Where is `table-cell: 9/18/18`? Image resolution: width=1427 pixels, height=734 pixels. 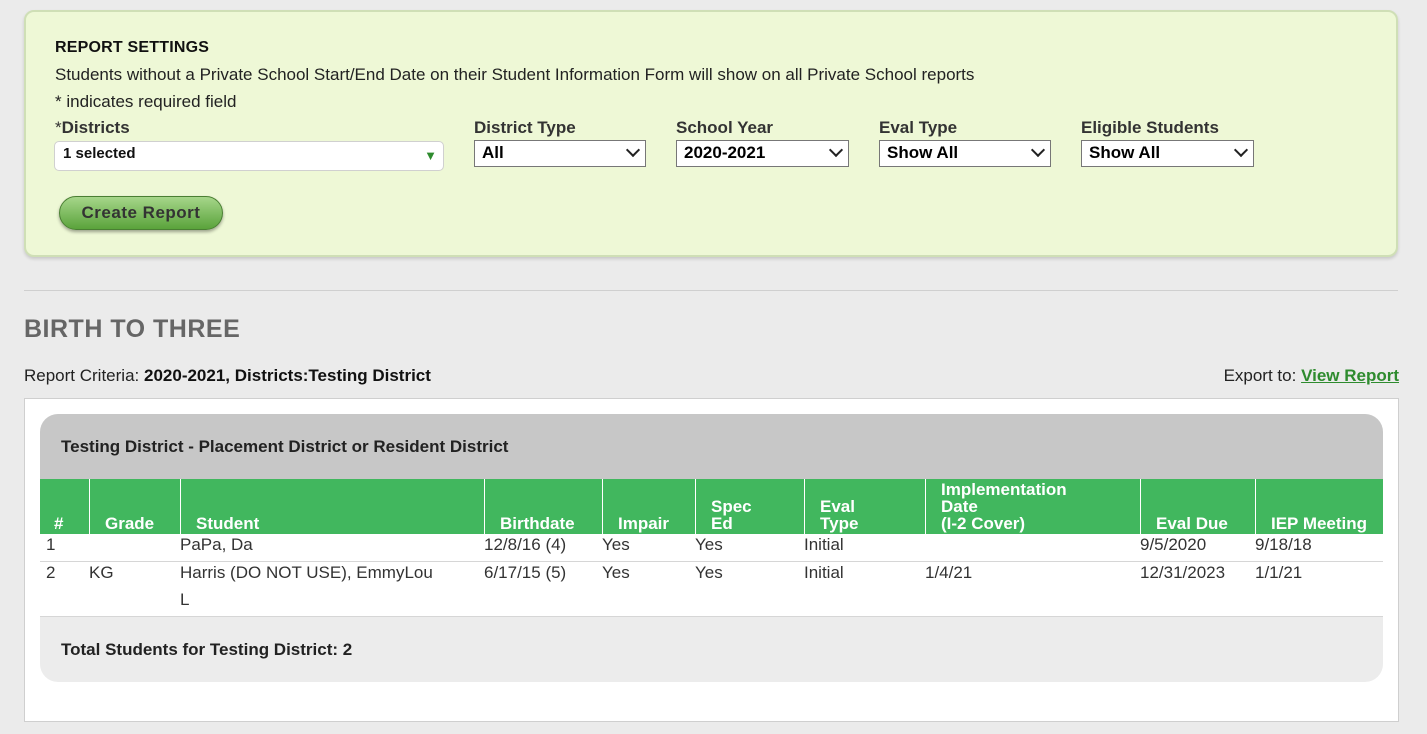
table-cell: 9/18/18 is located at coordinates (1283, 544).